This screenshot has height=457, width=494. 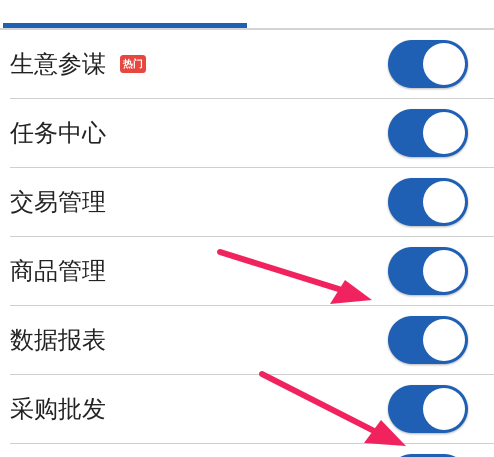 I want to click on setting-label: 任务中心, so click(x=58, y=133).